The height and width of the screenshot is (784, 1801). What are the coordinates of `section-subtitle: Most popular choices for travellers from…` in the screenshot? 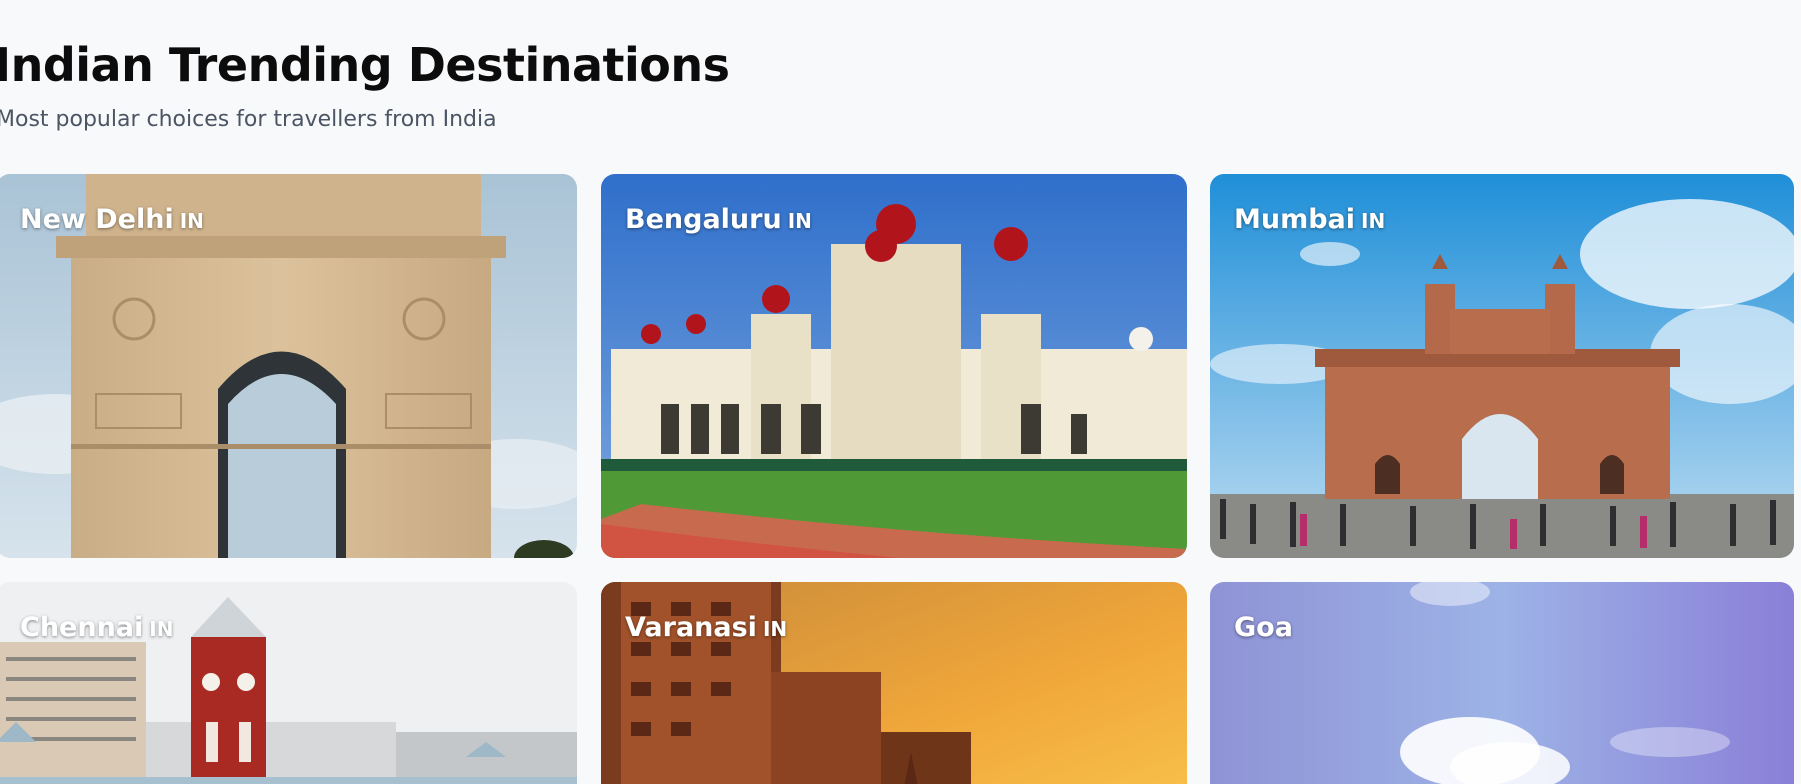 It's located at (248, 119).